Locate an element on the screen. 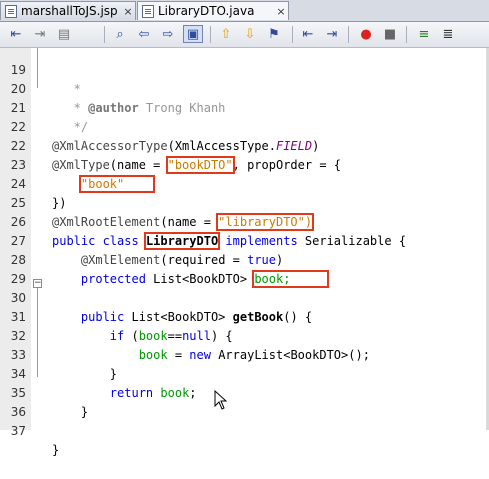 The width and height of the screenshot is (489, 479). tab-librarydto: LibraryDTO.java × is located at coordinates (213, 10).